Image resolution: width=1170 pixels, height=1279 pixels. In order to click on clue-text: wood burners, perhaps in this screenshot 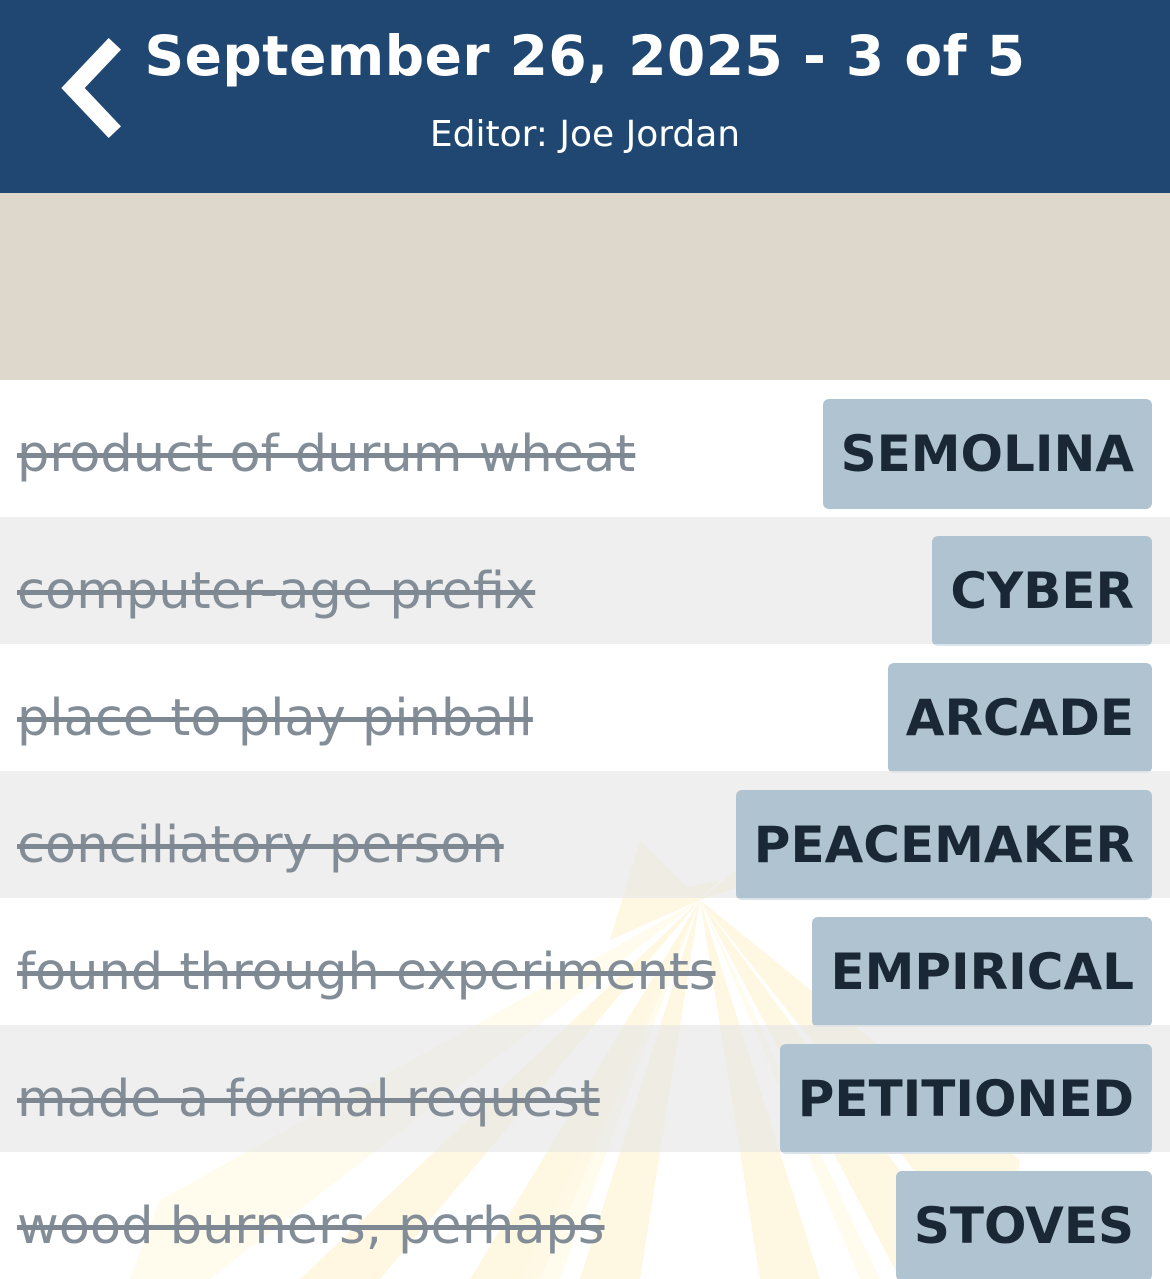, I will do `click(311, 1226)`.